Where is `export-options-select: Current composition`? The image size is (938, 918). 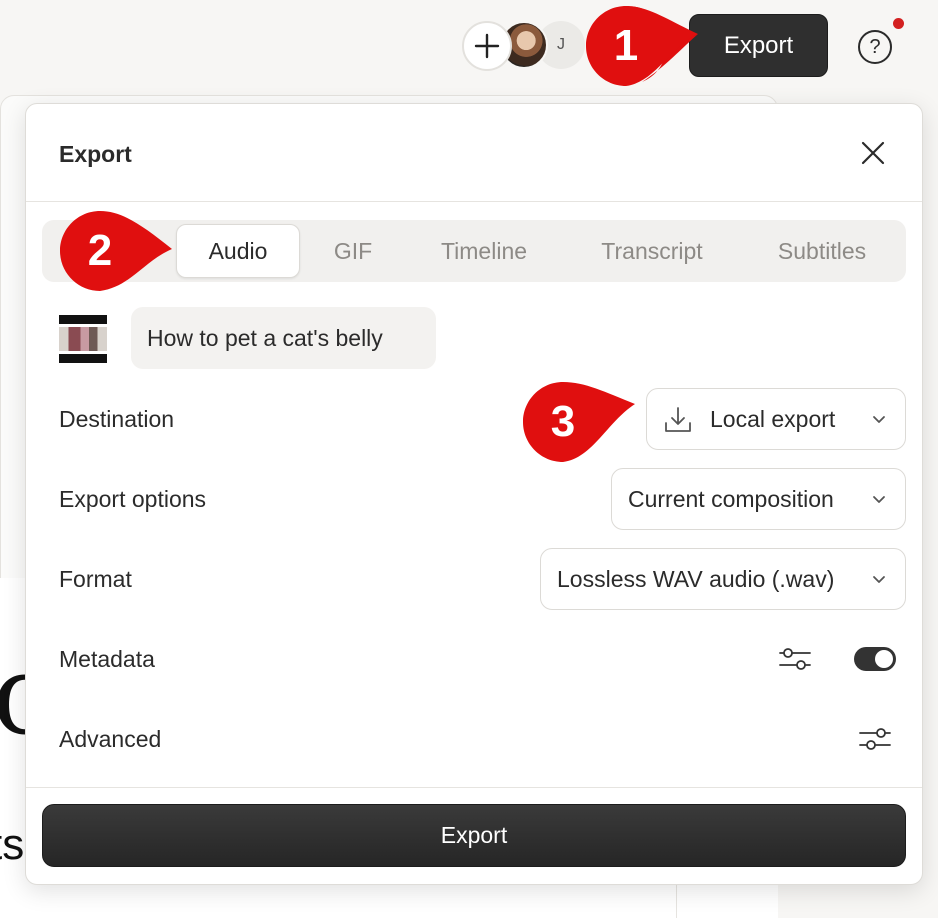
export-options-select: Current composition is located at coordinates (758, 499).